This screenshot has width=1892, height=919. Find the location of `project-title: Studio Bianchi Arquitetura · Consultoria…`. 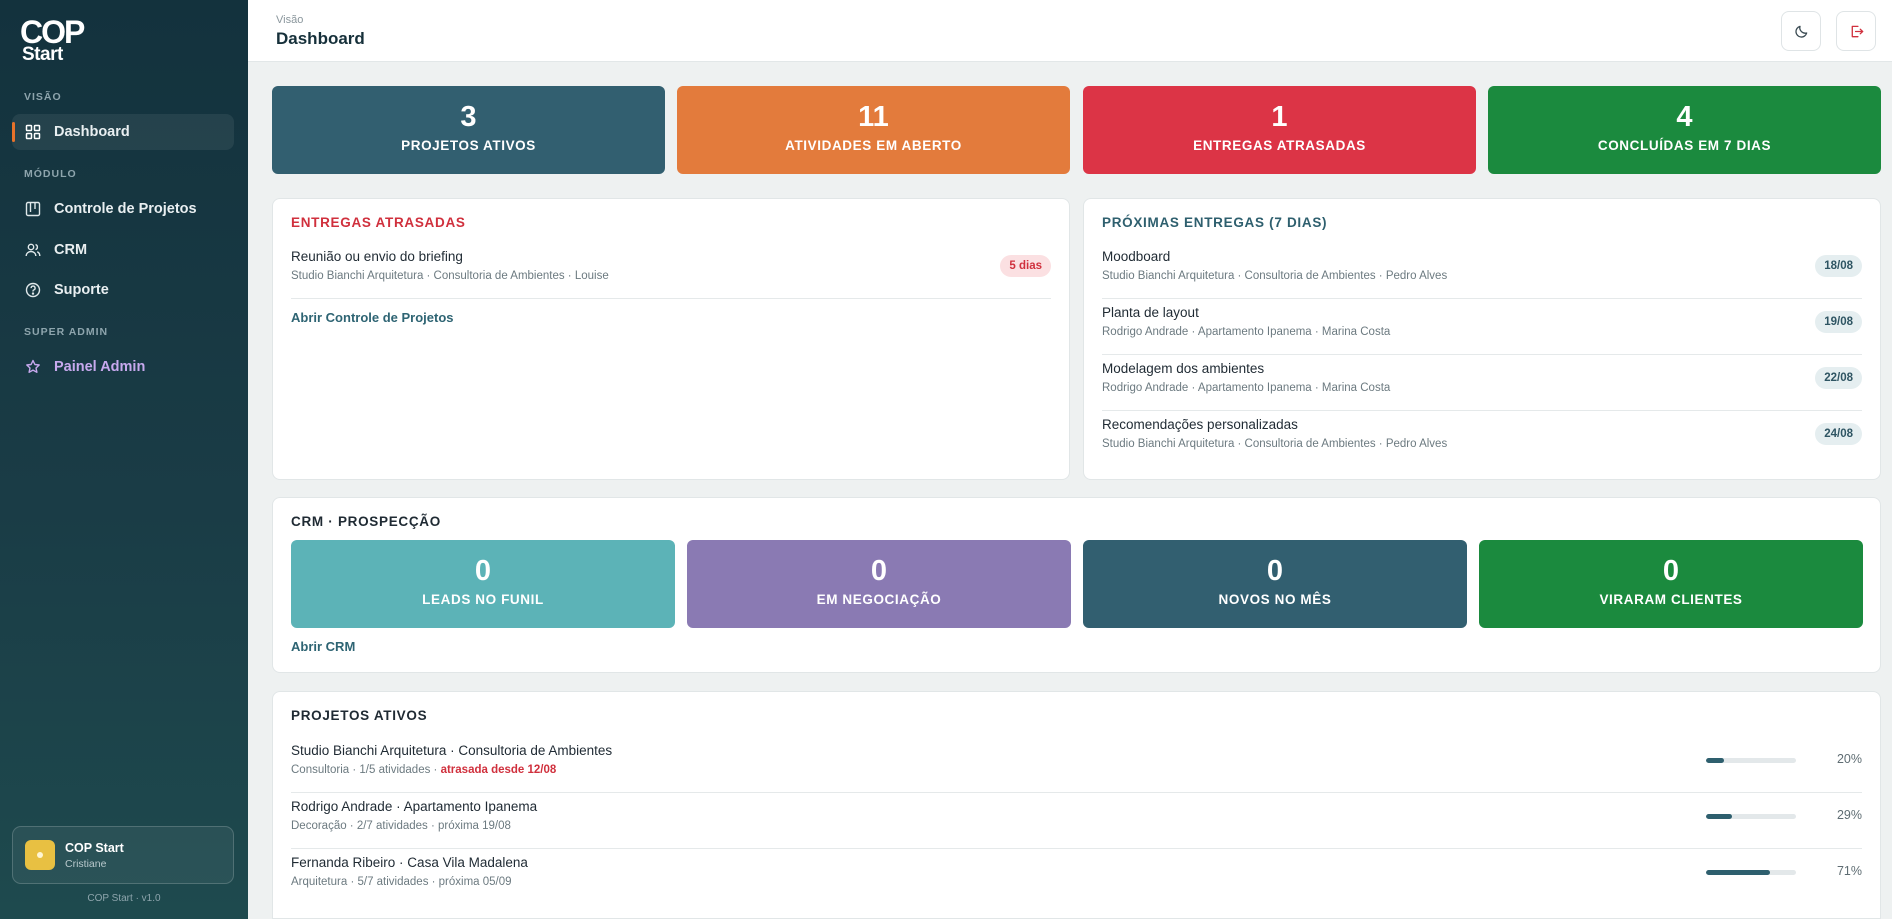

project-title: Studio Bianchi Arquitetura · Consultoria… is located at coordinates (452, 750).